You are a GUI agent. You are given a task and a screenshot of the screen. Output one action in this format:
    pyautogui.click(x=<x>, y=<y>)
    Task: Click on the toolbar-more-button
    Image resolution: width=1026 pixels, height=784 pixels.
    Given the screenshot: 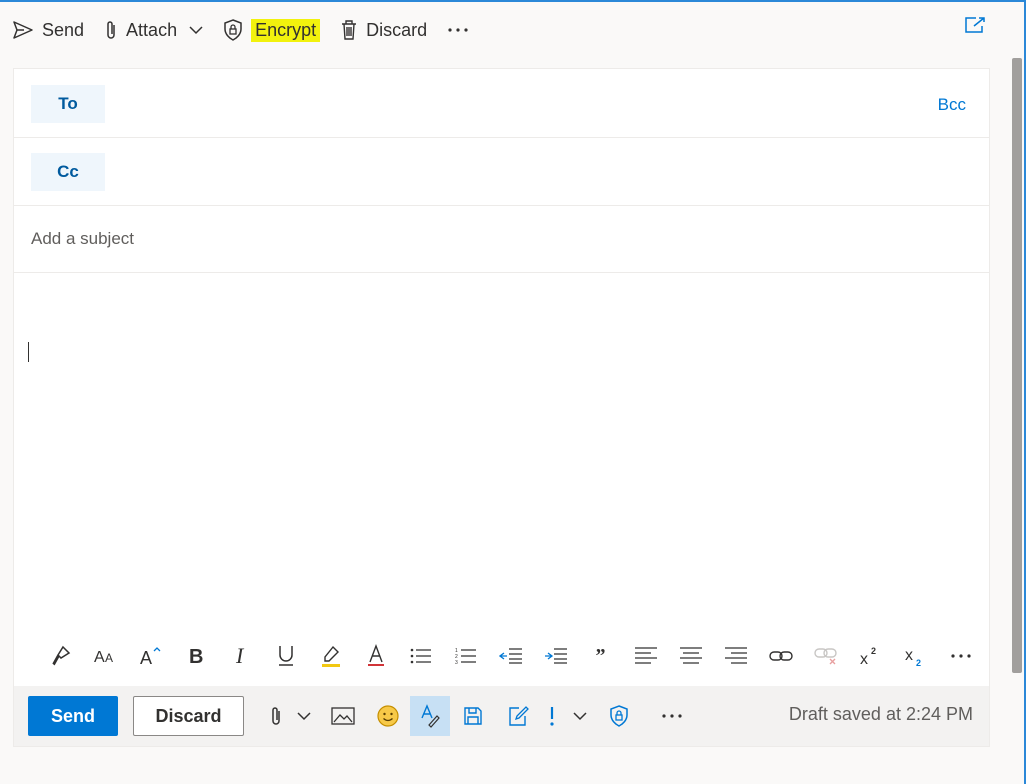 What is the action you would take?
    pyautogui.click(x=462, y=30)
    